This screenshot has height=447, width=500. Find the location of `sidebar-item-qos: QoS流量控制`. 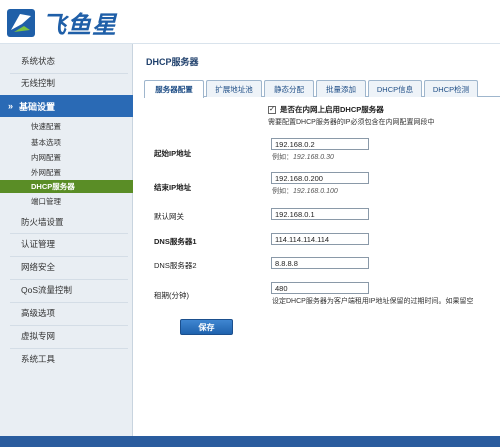

sidebar-item-qos: QoS流量控制 is located at coordinates (66, 290).